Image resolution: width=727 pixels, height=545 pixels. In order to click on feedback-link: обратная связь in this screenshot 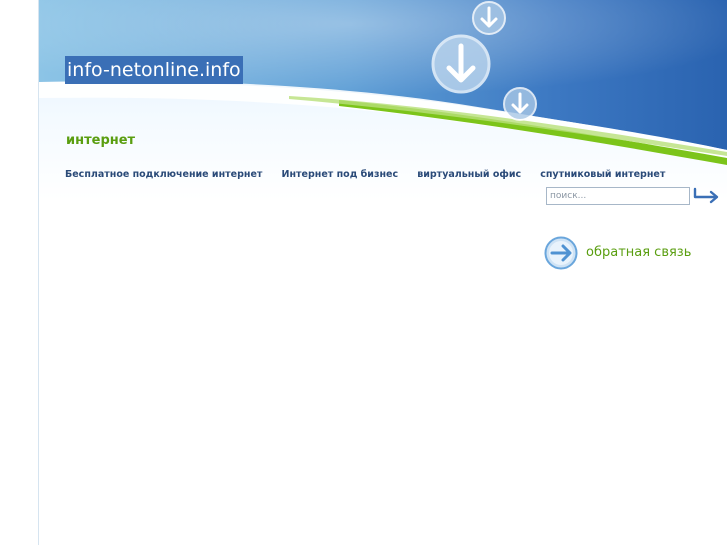, I will do `click(638, 253)`.